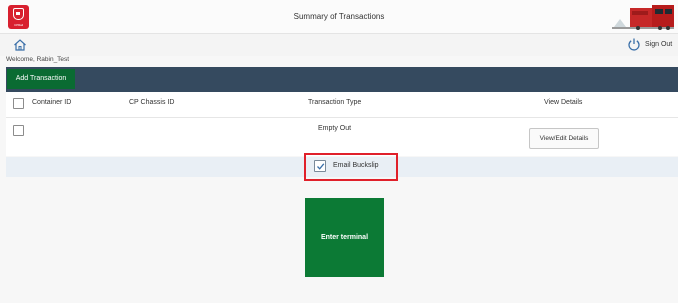 The width and height of the screenshot is (678, 303). Describe the element at coordinates (335, 128) in the screenshot. I see `transaction-type-cell: Empty Out` at that location.